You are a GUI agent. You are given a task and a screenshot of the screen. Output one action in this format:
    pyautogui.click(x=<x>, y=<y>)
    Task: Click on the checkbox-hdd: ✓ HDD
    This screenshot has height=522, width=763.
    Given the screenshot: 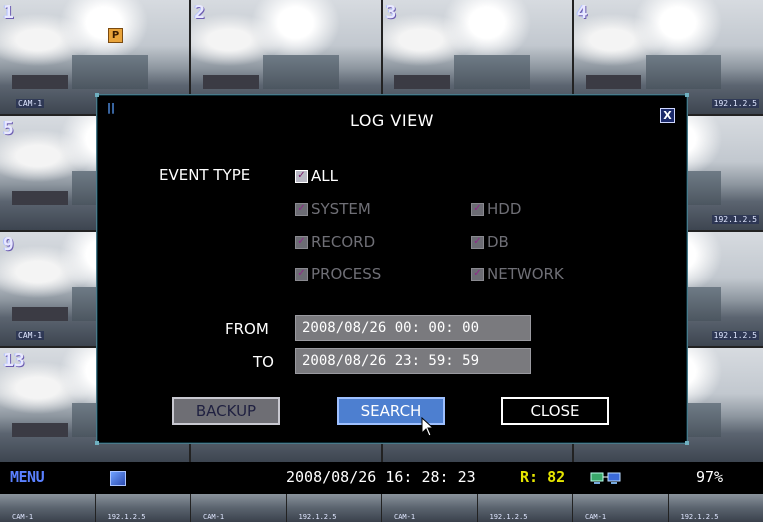 What is the action you would take?
    pyautogui.click(x=496, y=209)
    